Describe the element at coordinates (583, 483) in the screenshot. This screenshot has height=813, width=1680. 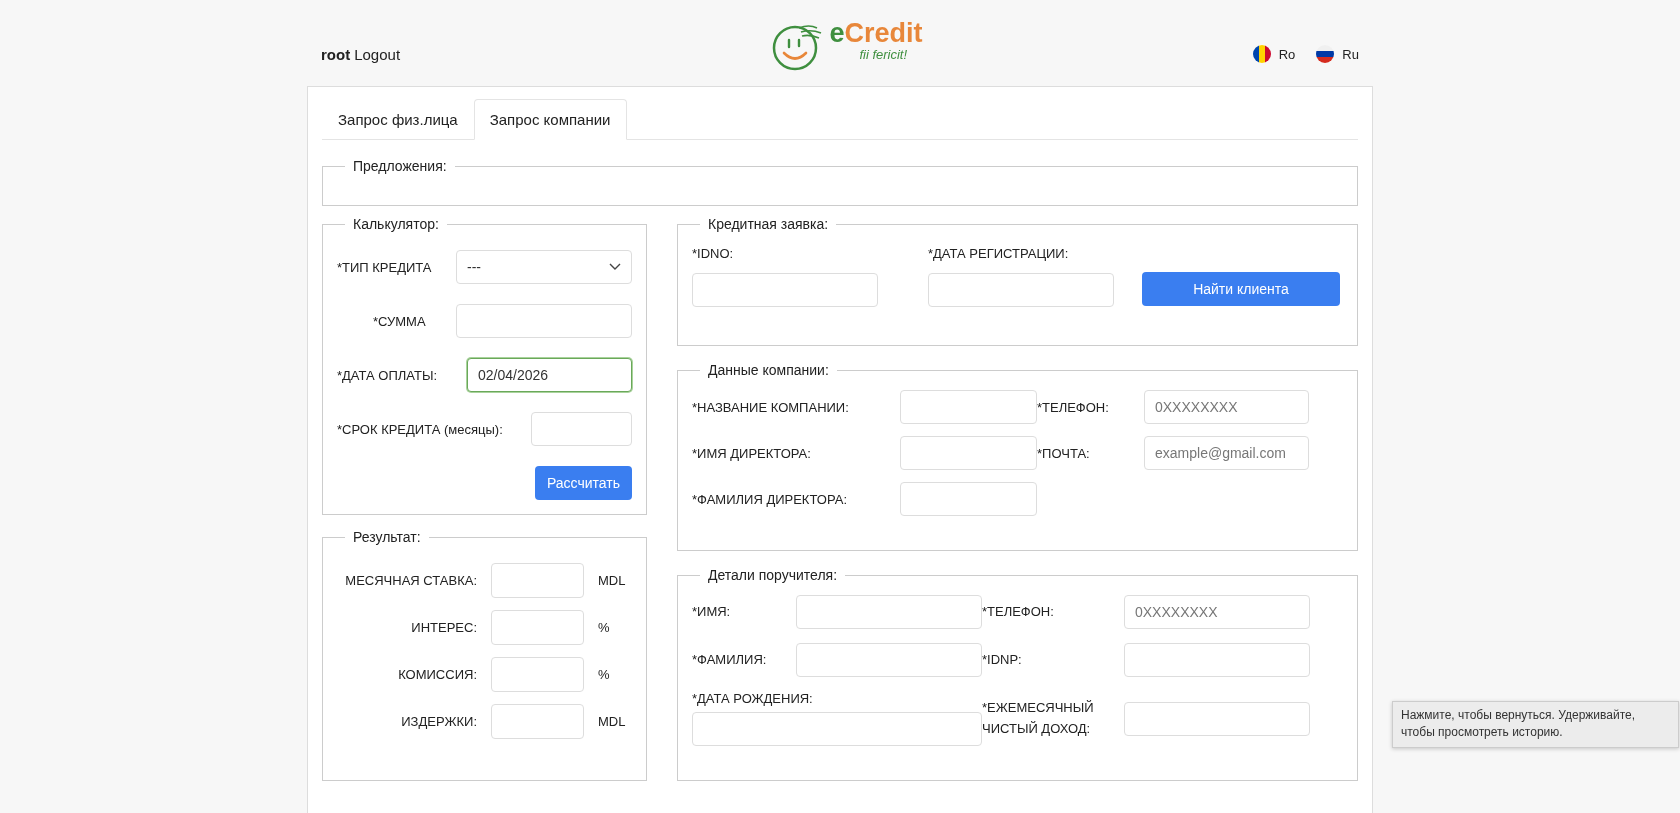
I see `calculate-button: Рассчитать` at that location.